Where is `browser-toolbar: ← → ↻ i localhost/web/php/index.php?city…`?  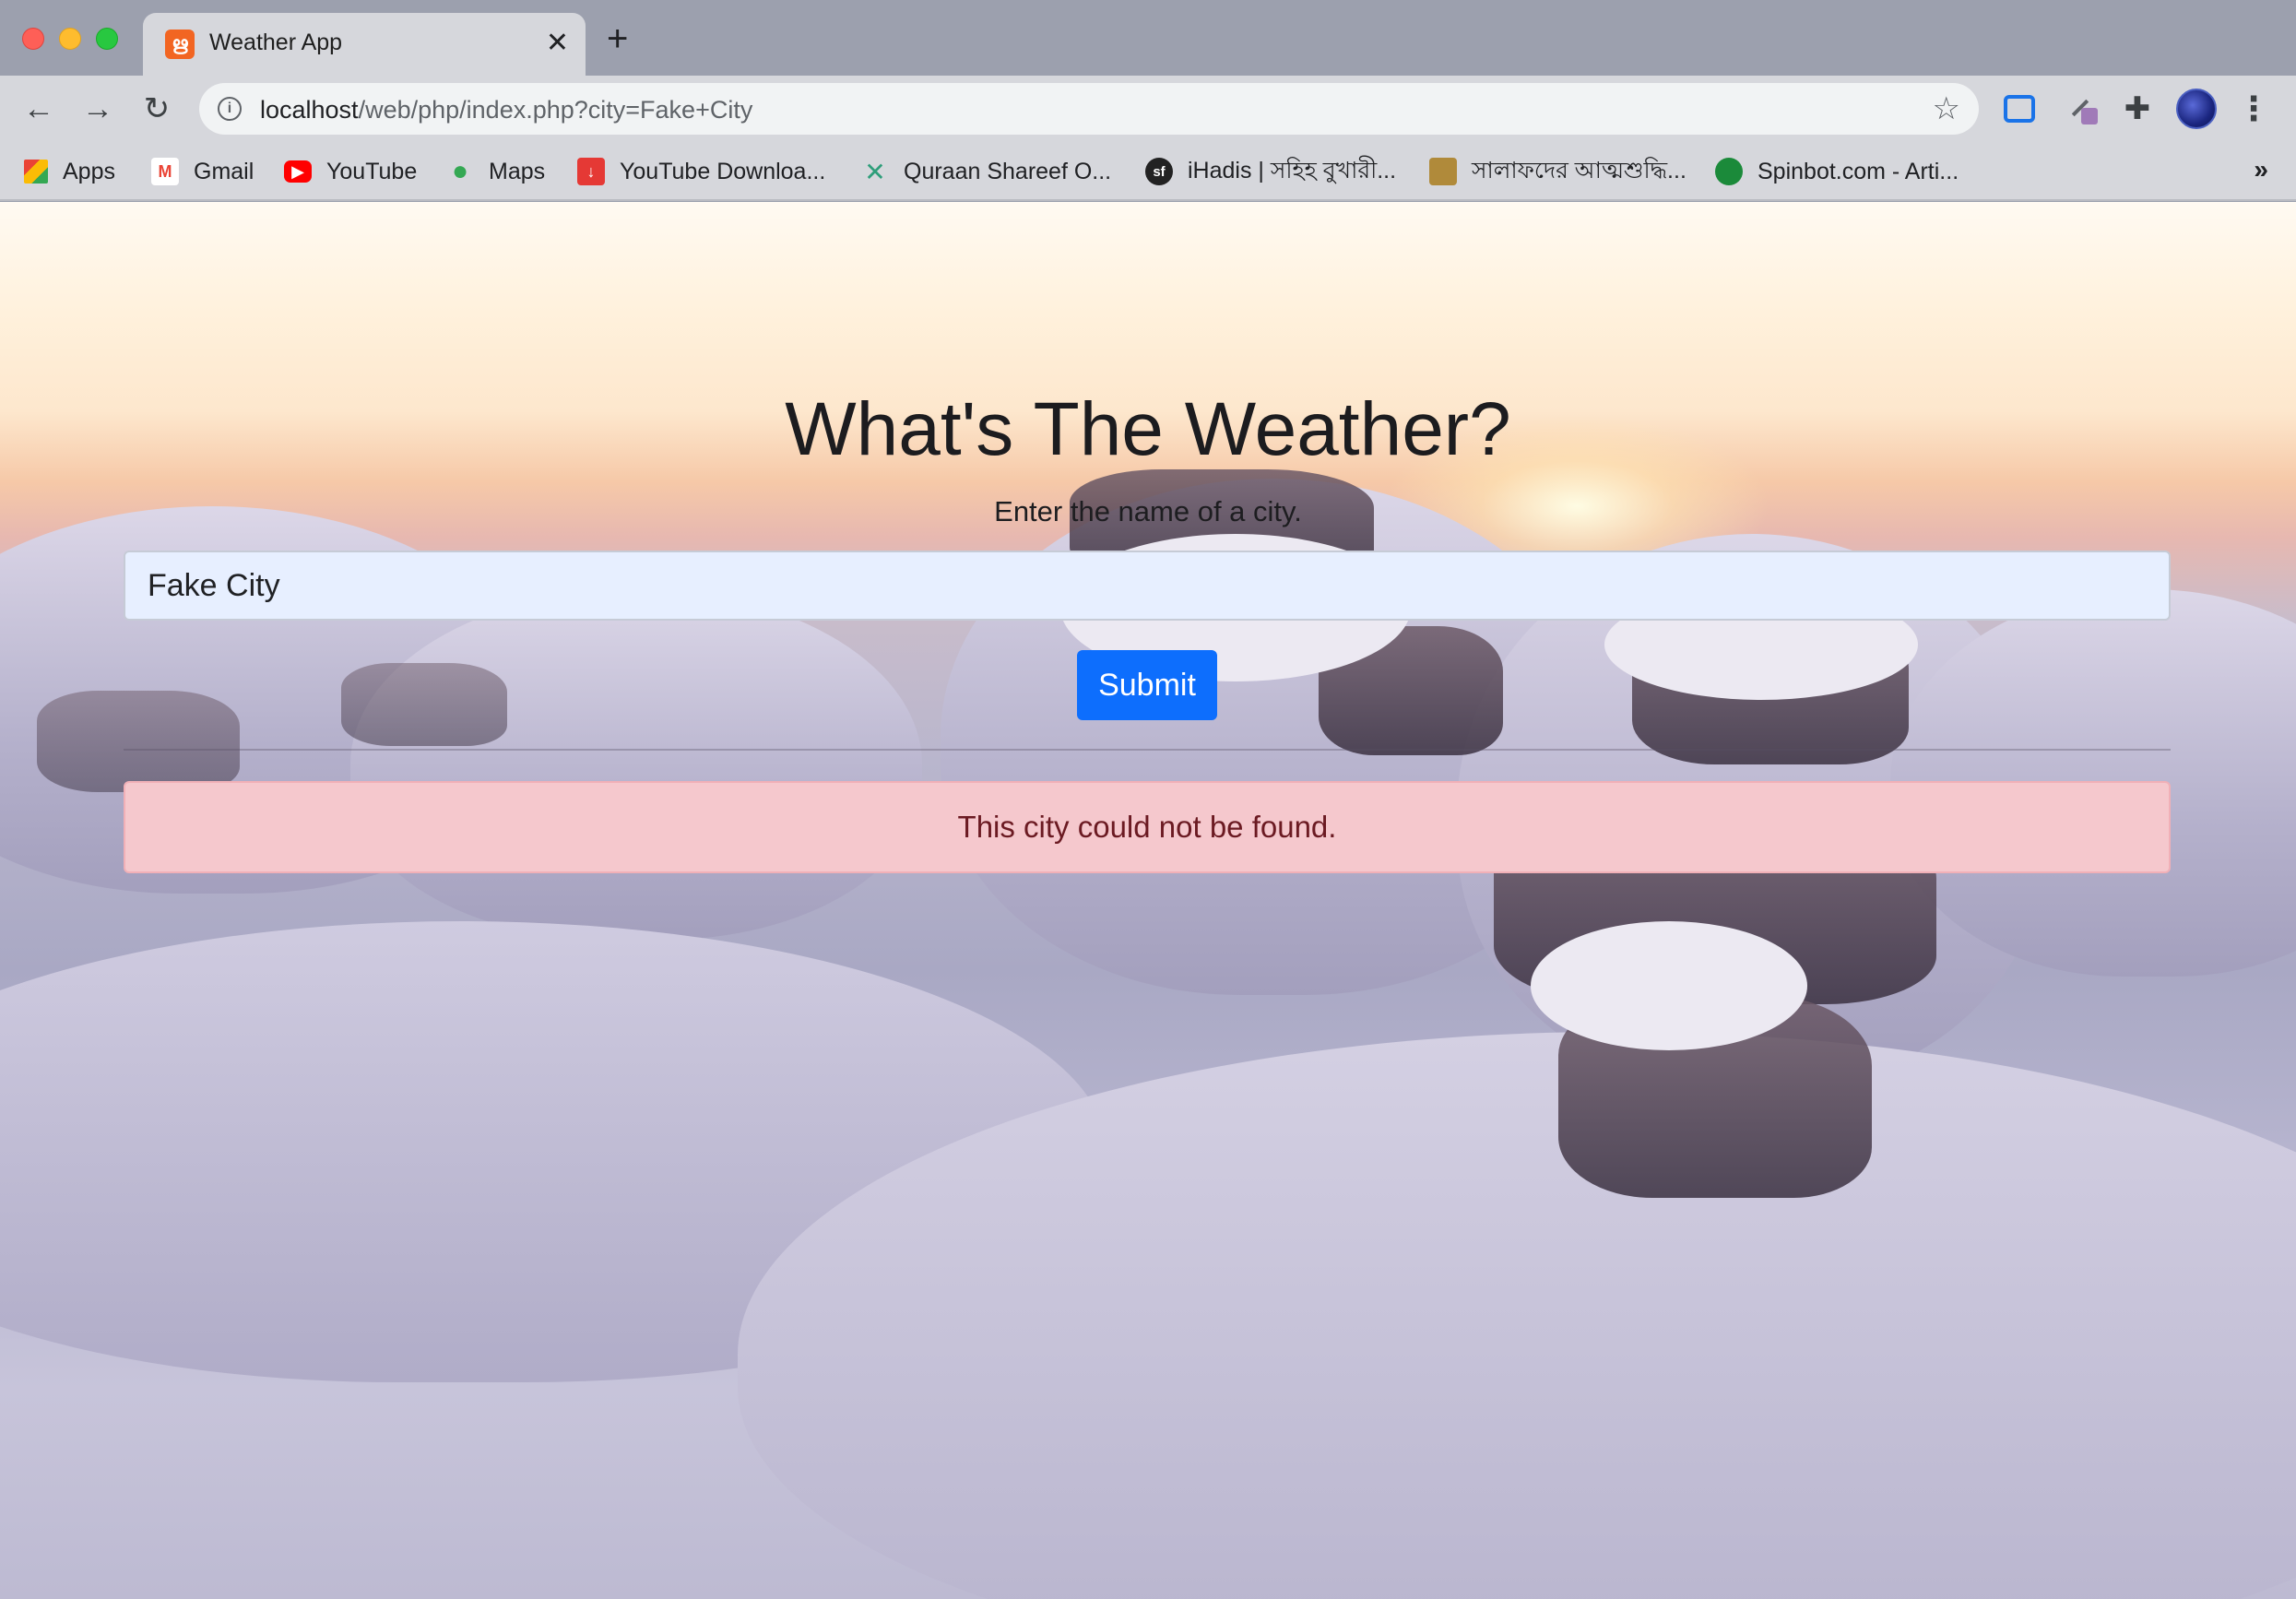
browser-toolbar: ← → ↻ i localhost/web/php/index.php?city… is located at coordinates (1148, 109).